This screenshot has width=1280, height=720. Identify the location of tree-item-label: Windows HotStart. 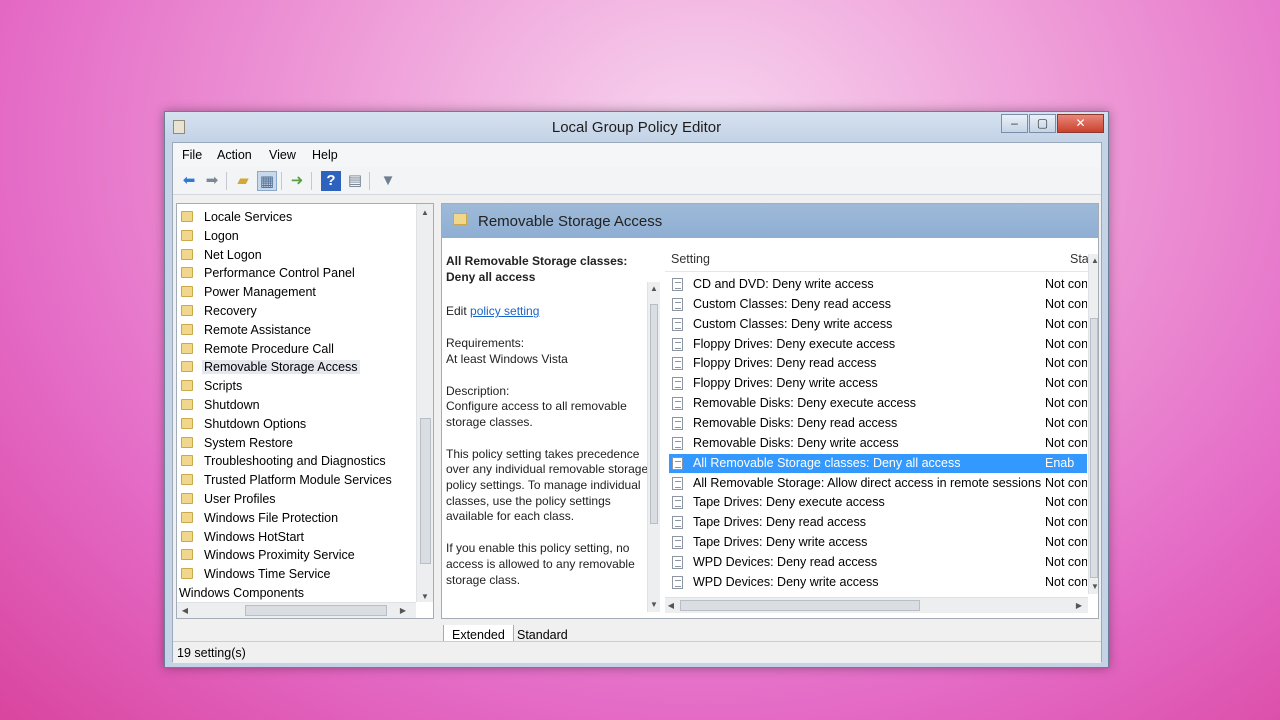
(254, 536).